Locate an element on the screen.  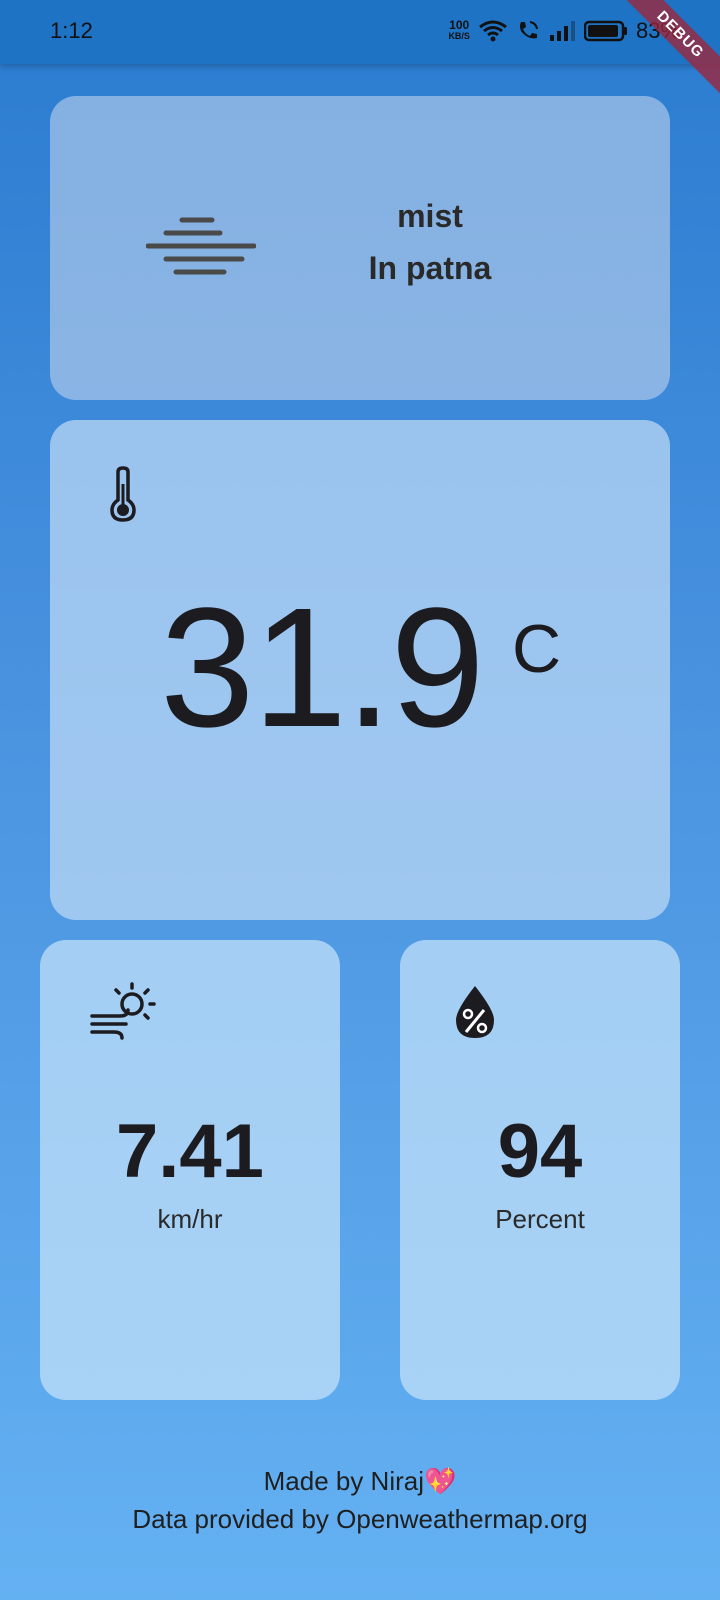
thermometer-icon is located at coordinates (123, 494).